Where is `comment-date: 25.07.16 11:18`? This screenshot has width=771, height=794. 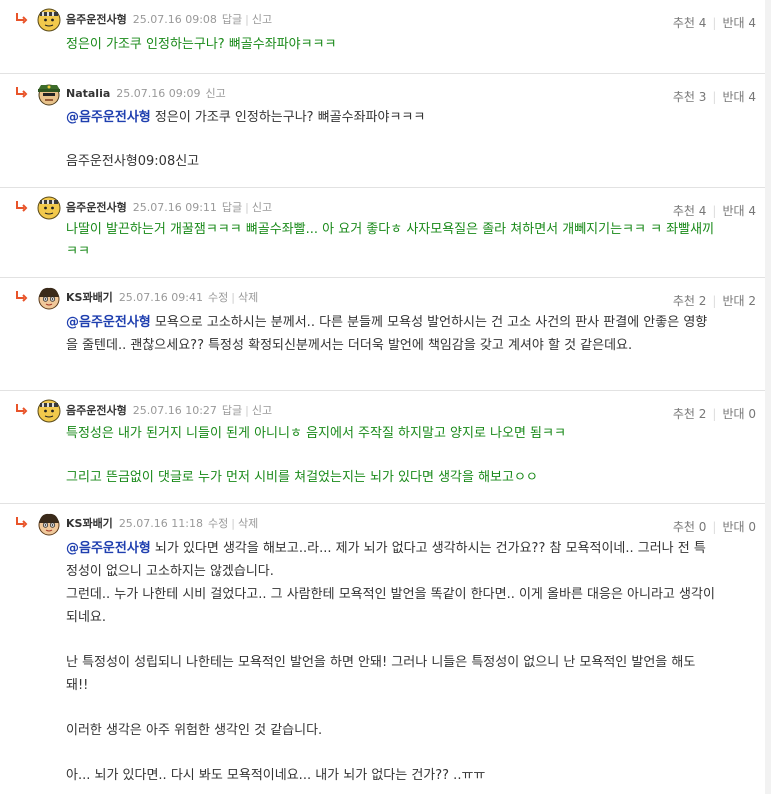 comment-date: 25.07.16 11:18 is located at coordinates (160, 523).